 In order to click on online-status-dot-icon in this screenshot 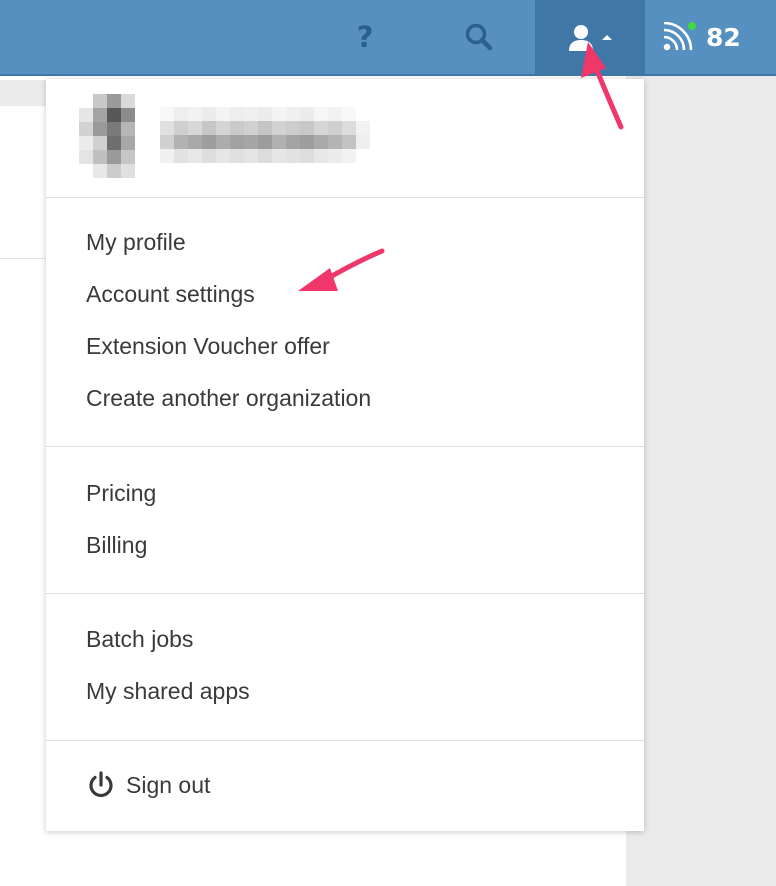, I will do `click(692, 26)`.